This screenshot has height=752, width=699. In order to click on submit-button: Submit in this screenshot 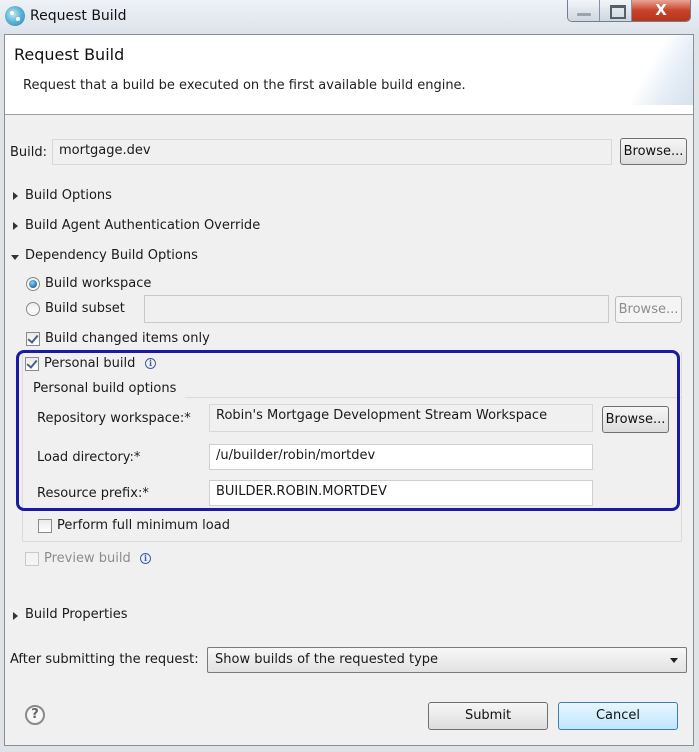, I will do `click(488, 716)`.